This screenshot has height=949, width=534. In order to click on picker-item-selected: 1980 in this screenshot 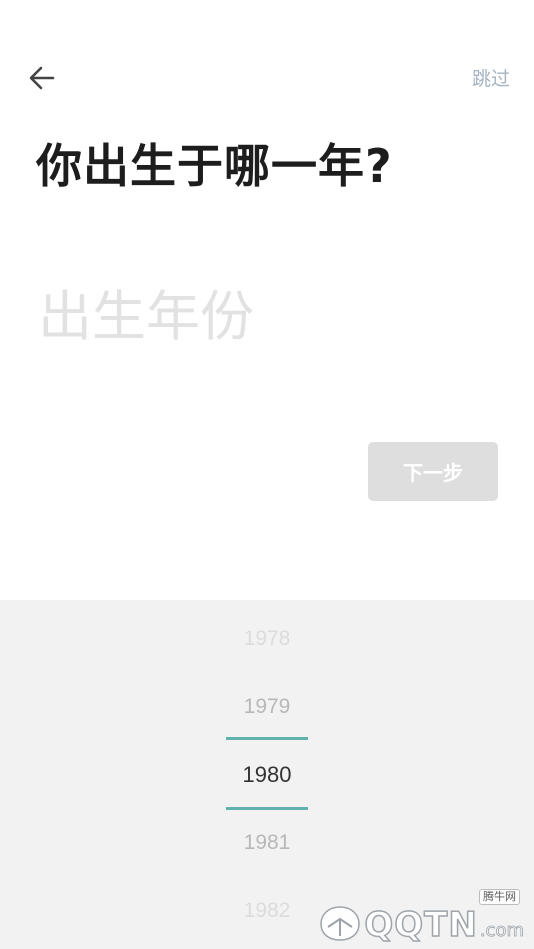, I will do `click(267, 775)`.